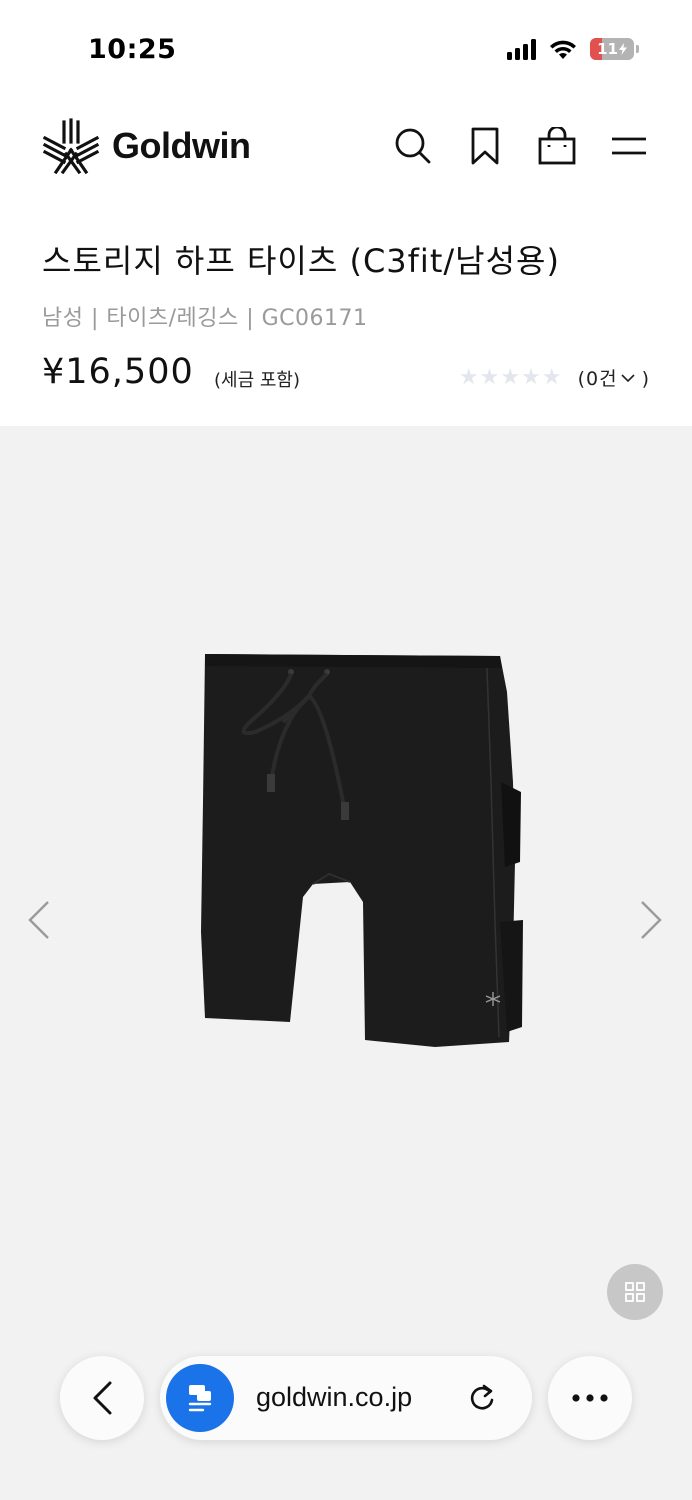 Image resolution: width=692 pixels, height=1500 pixels. What do you see at coordinates (334, 1397) in the screenshot?
I see `url-text: goldwin.co.jp` at bounding box center [334, 1397].